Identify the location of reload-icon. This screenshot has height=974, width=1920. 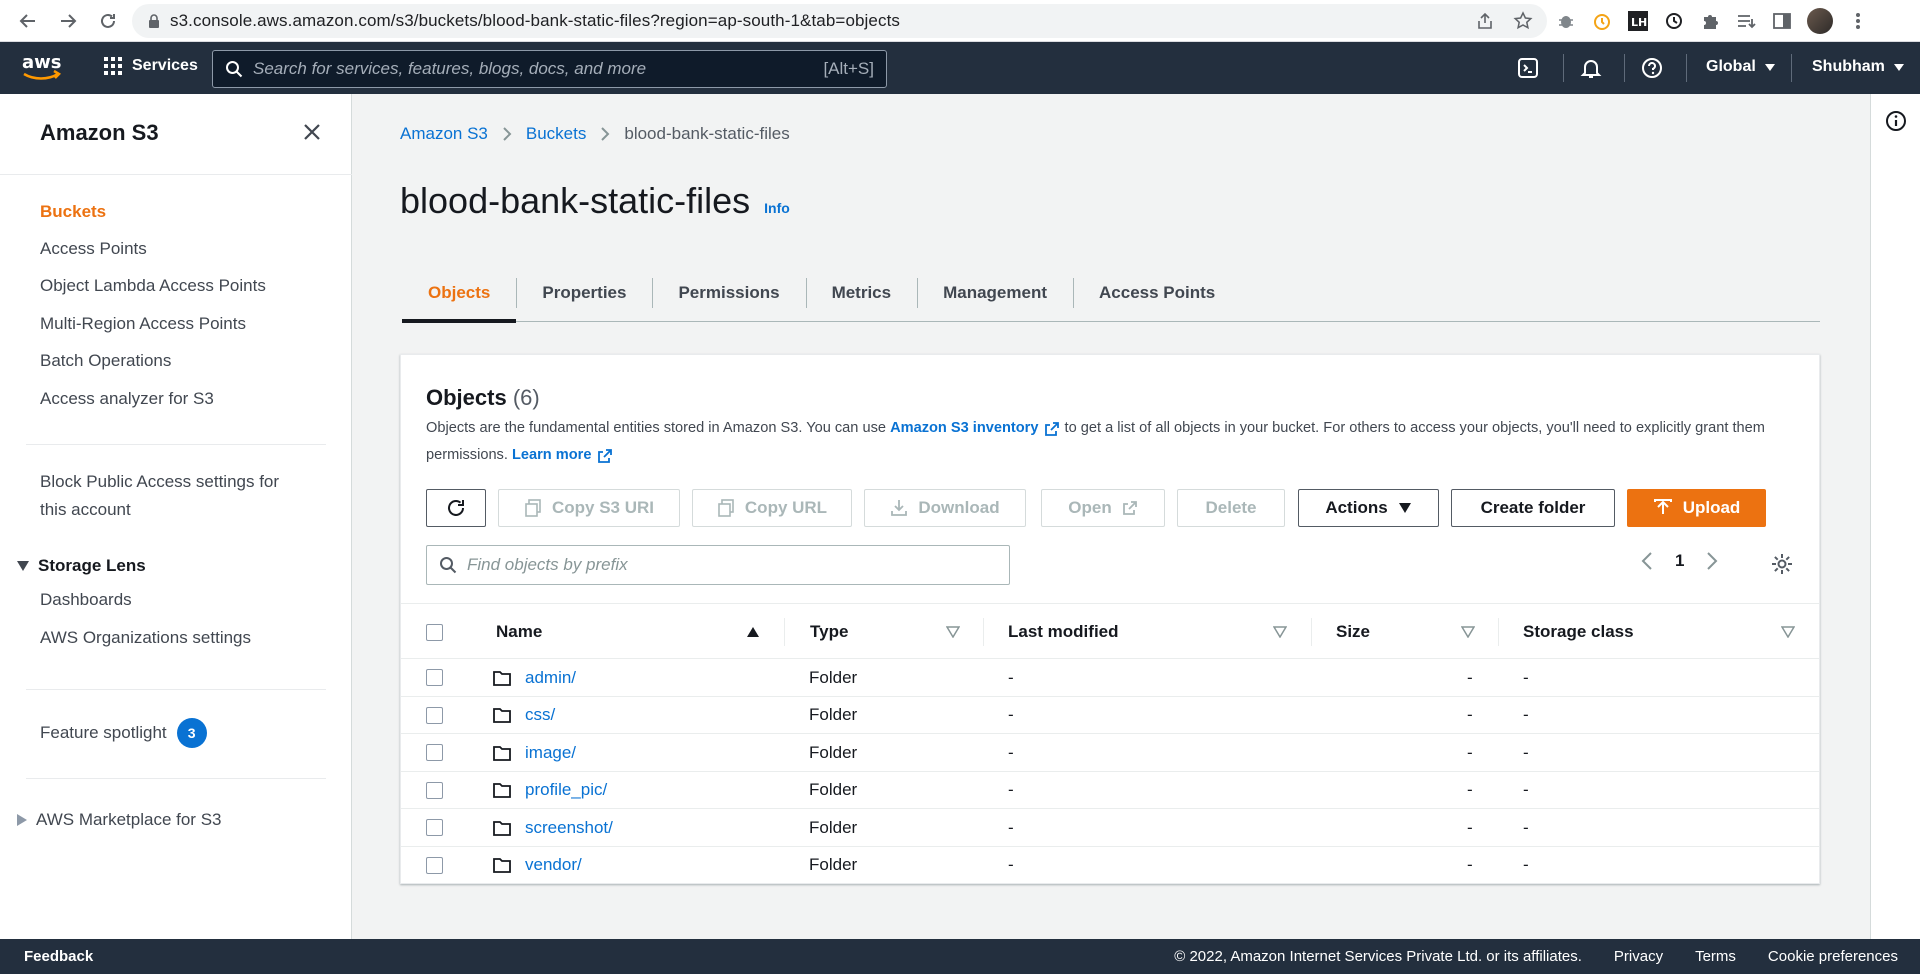
(108, 21).